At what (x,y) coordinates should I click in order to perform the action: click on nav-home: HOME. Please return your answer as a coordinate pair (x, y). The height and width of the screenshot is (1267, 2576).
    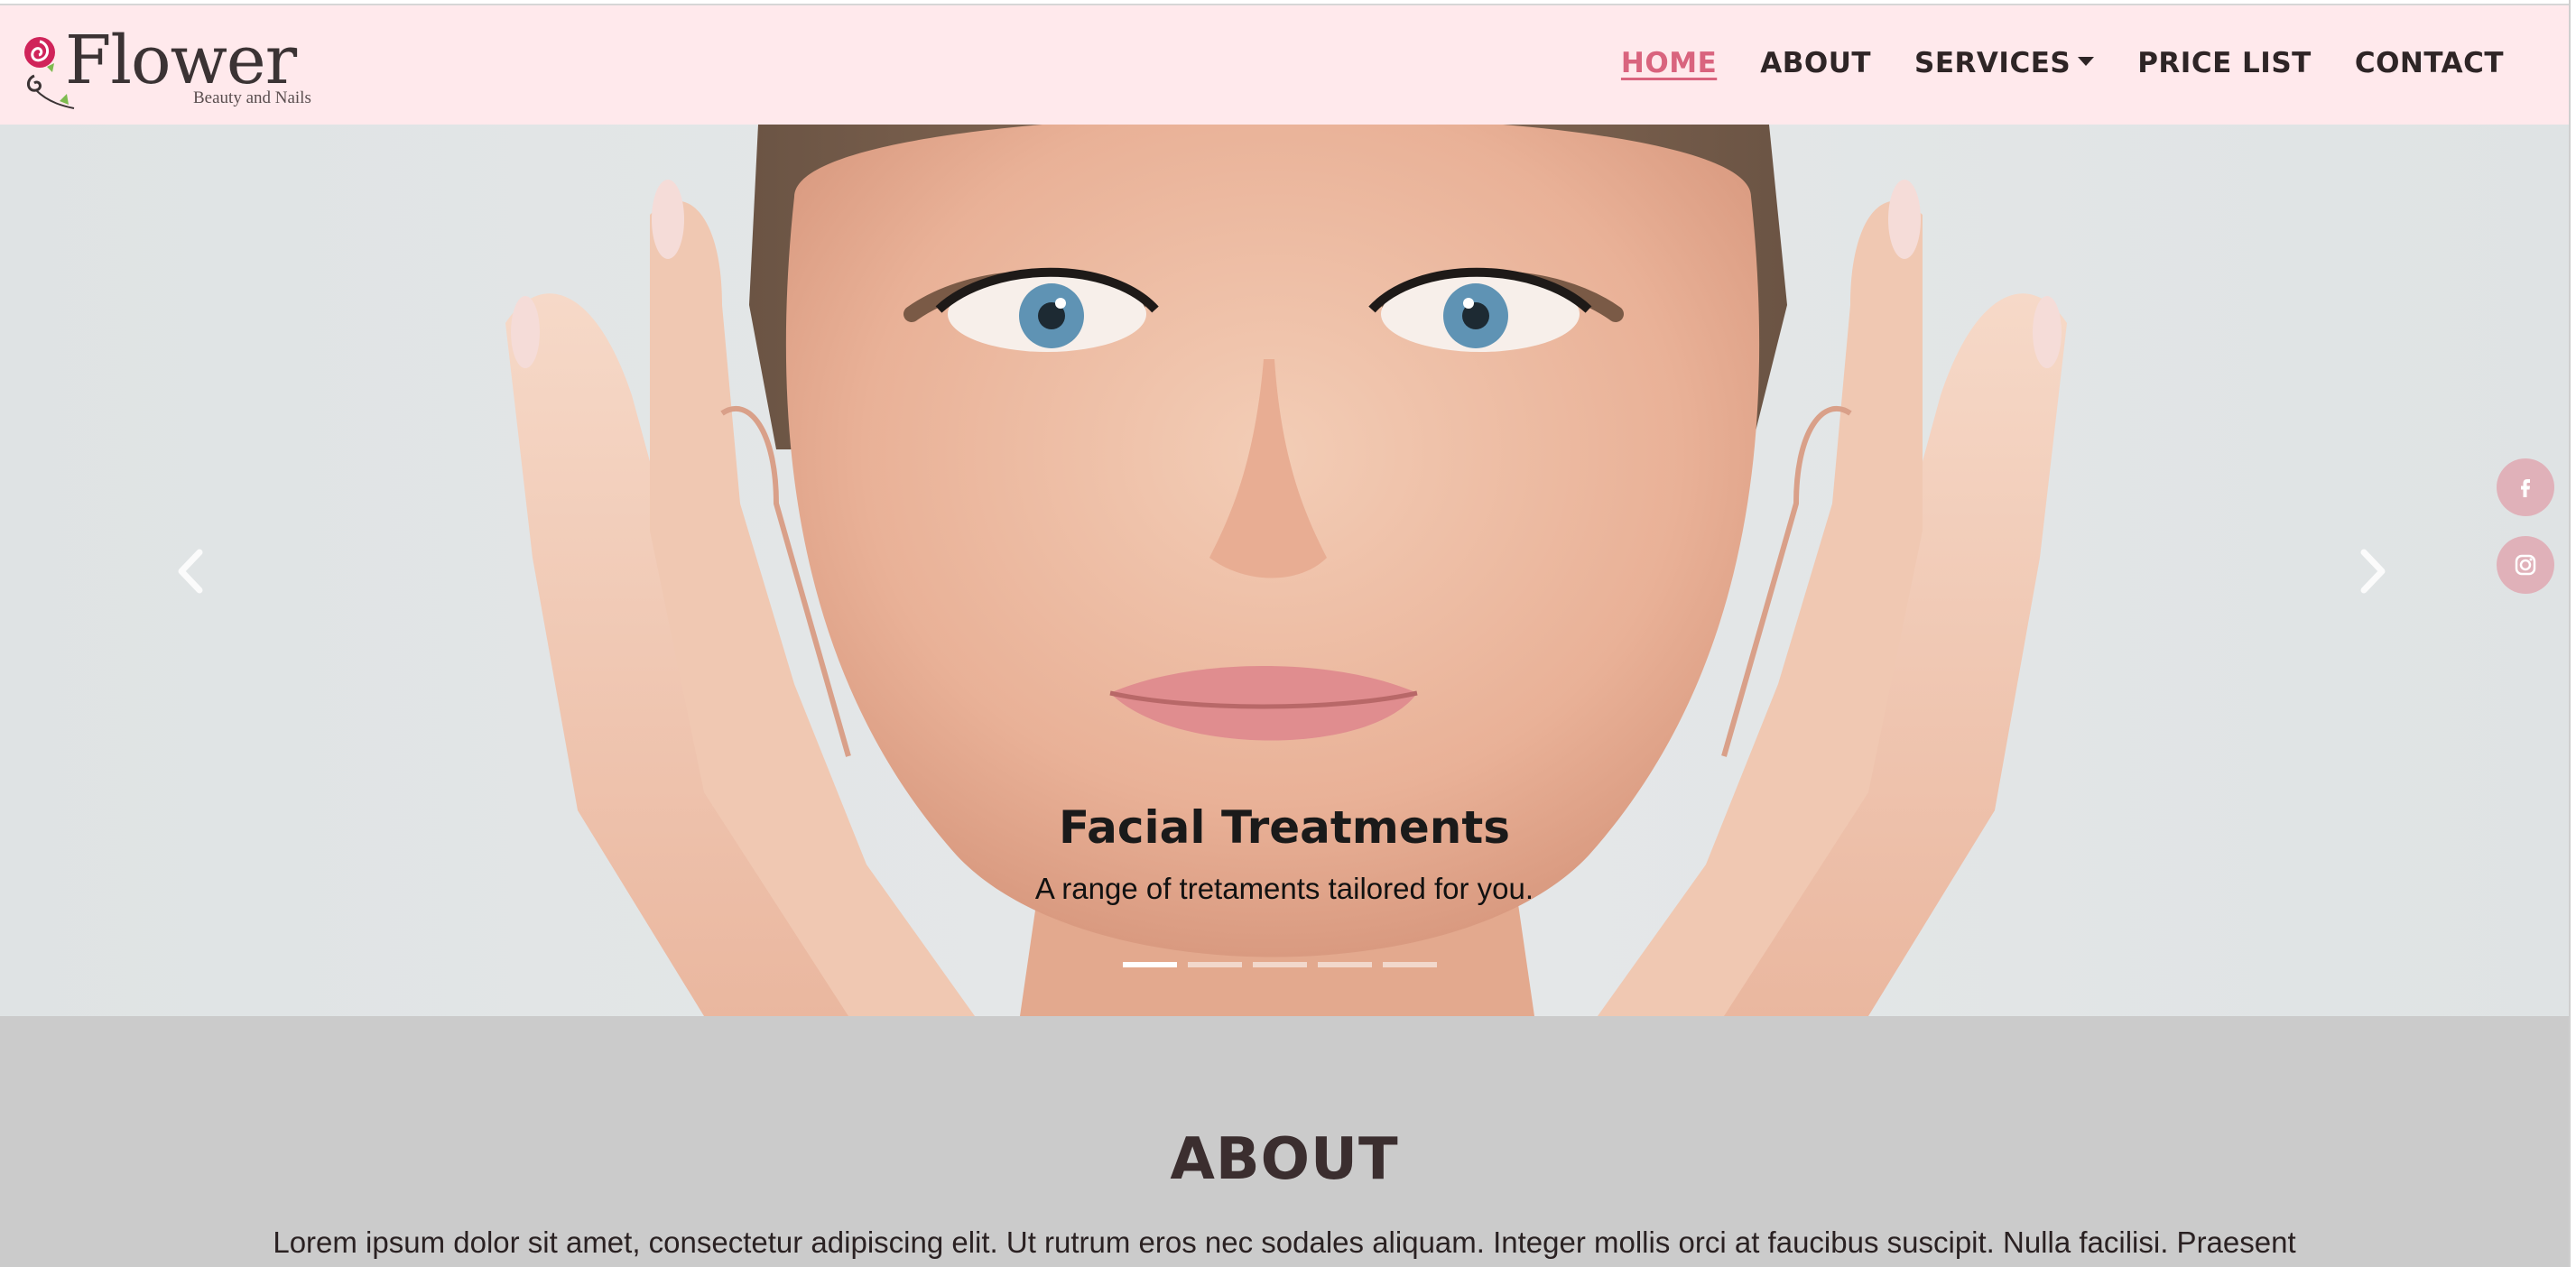
    Looking at the image, I should click on (1669, 63).